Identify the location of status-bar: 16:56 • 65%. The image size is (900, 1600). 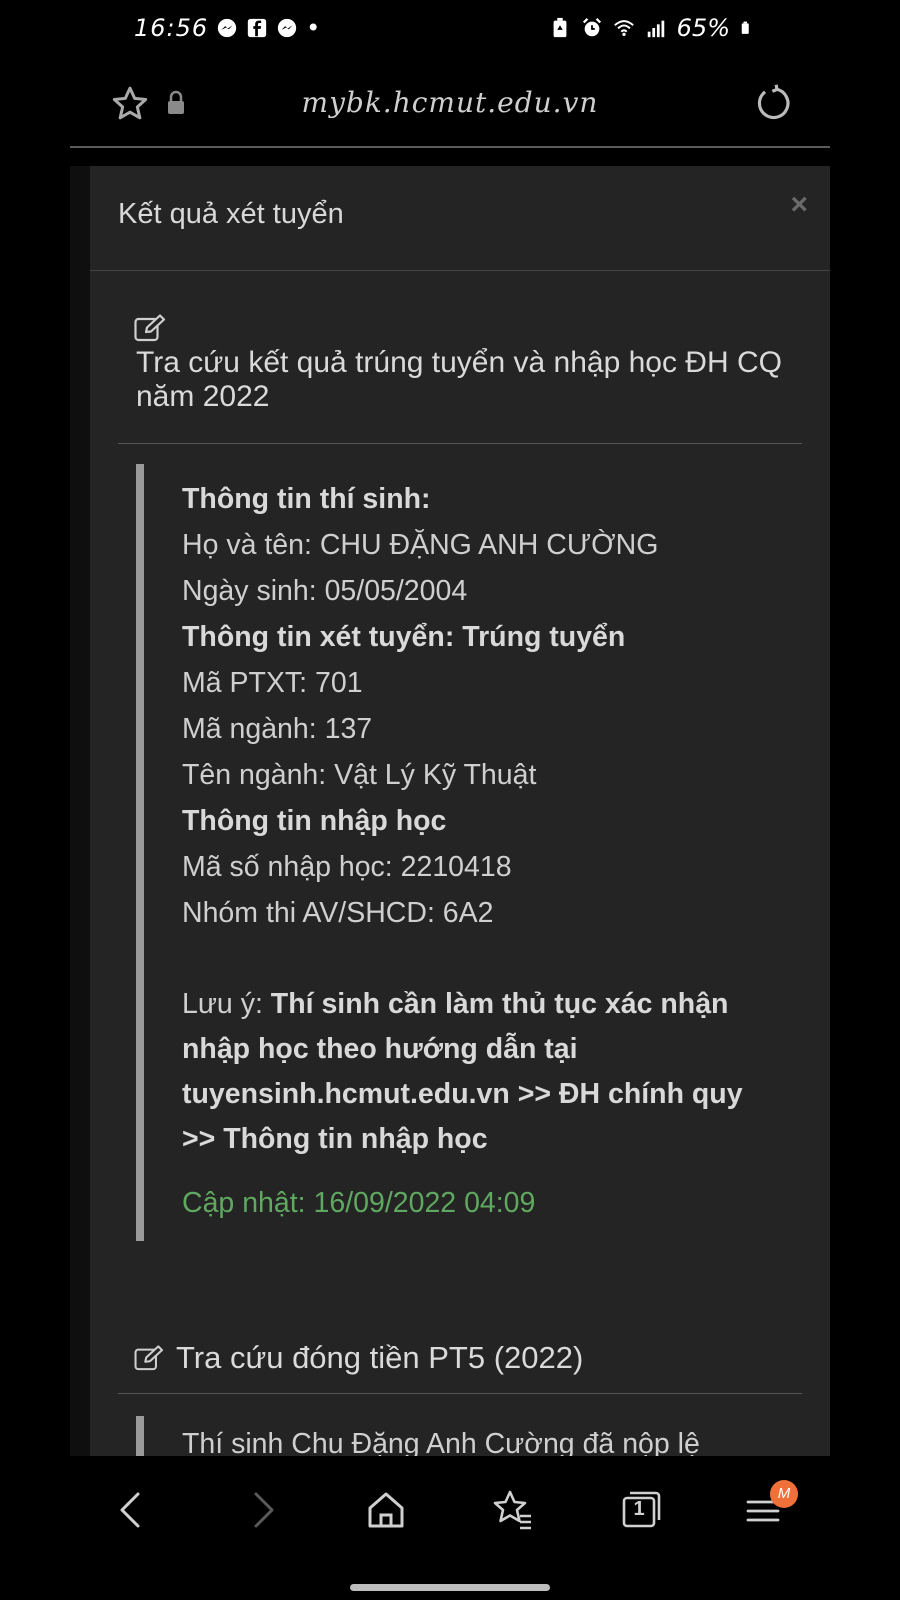
(450, 32).